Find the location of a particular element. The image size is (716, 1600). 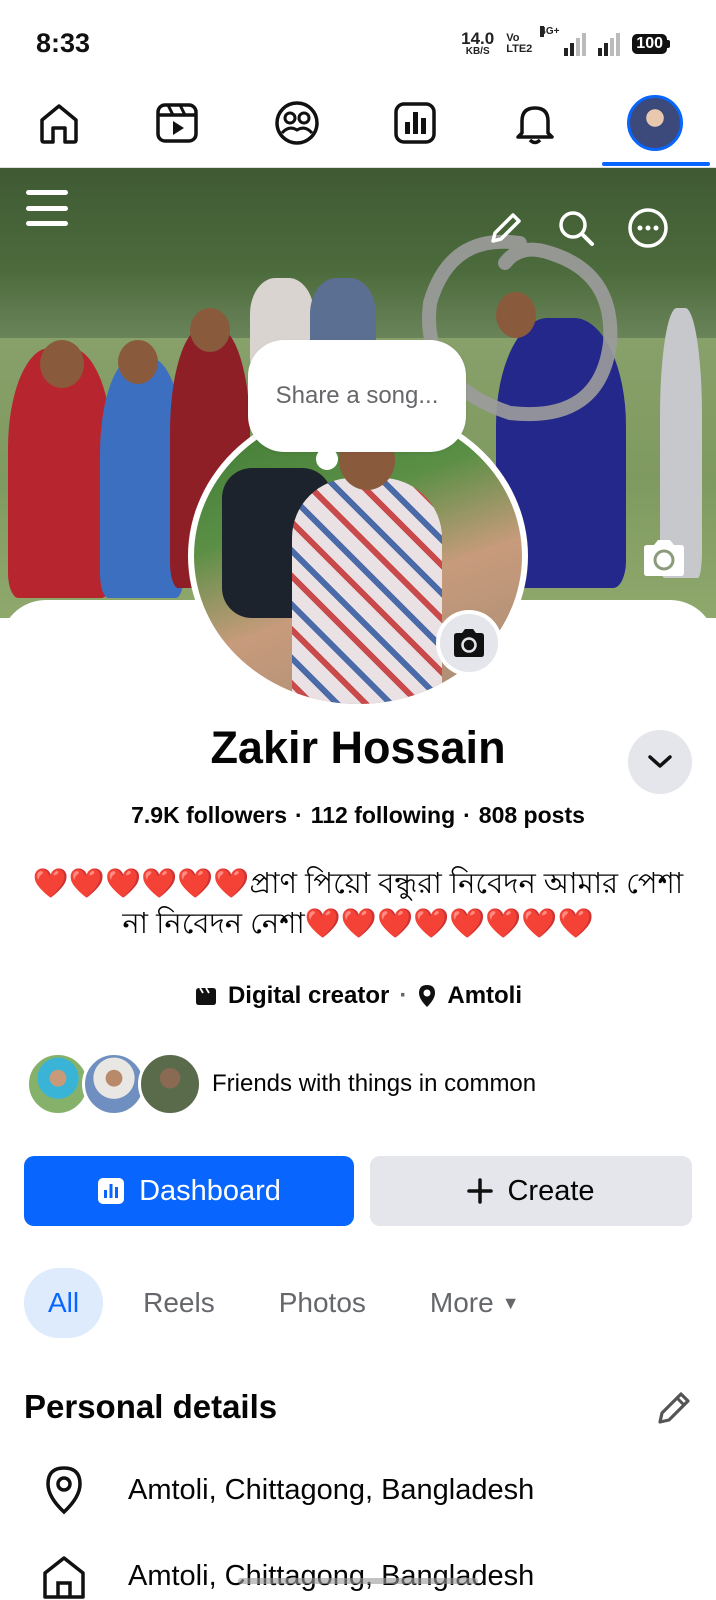

video-icon is located at coordinates (177, 123).